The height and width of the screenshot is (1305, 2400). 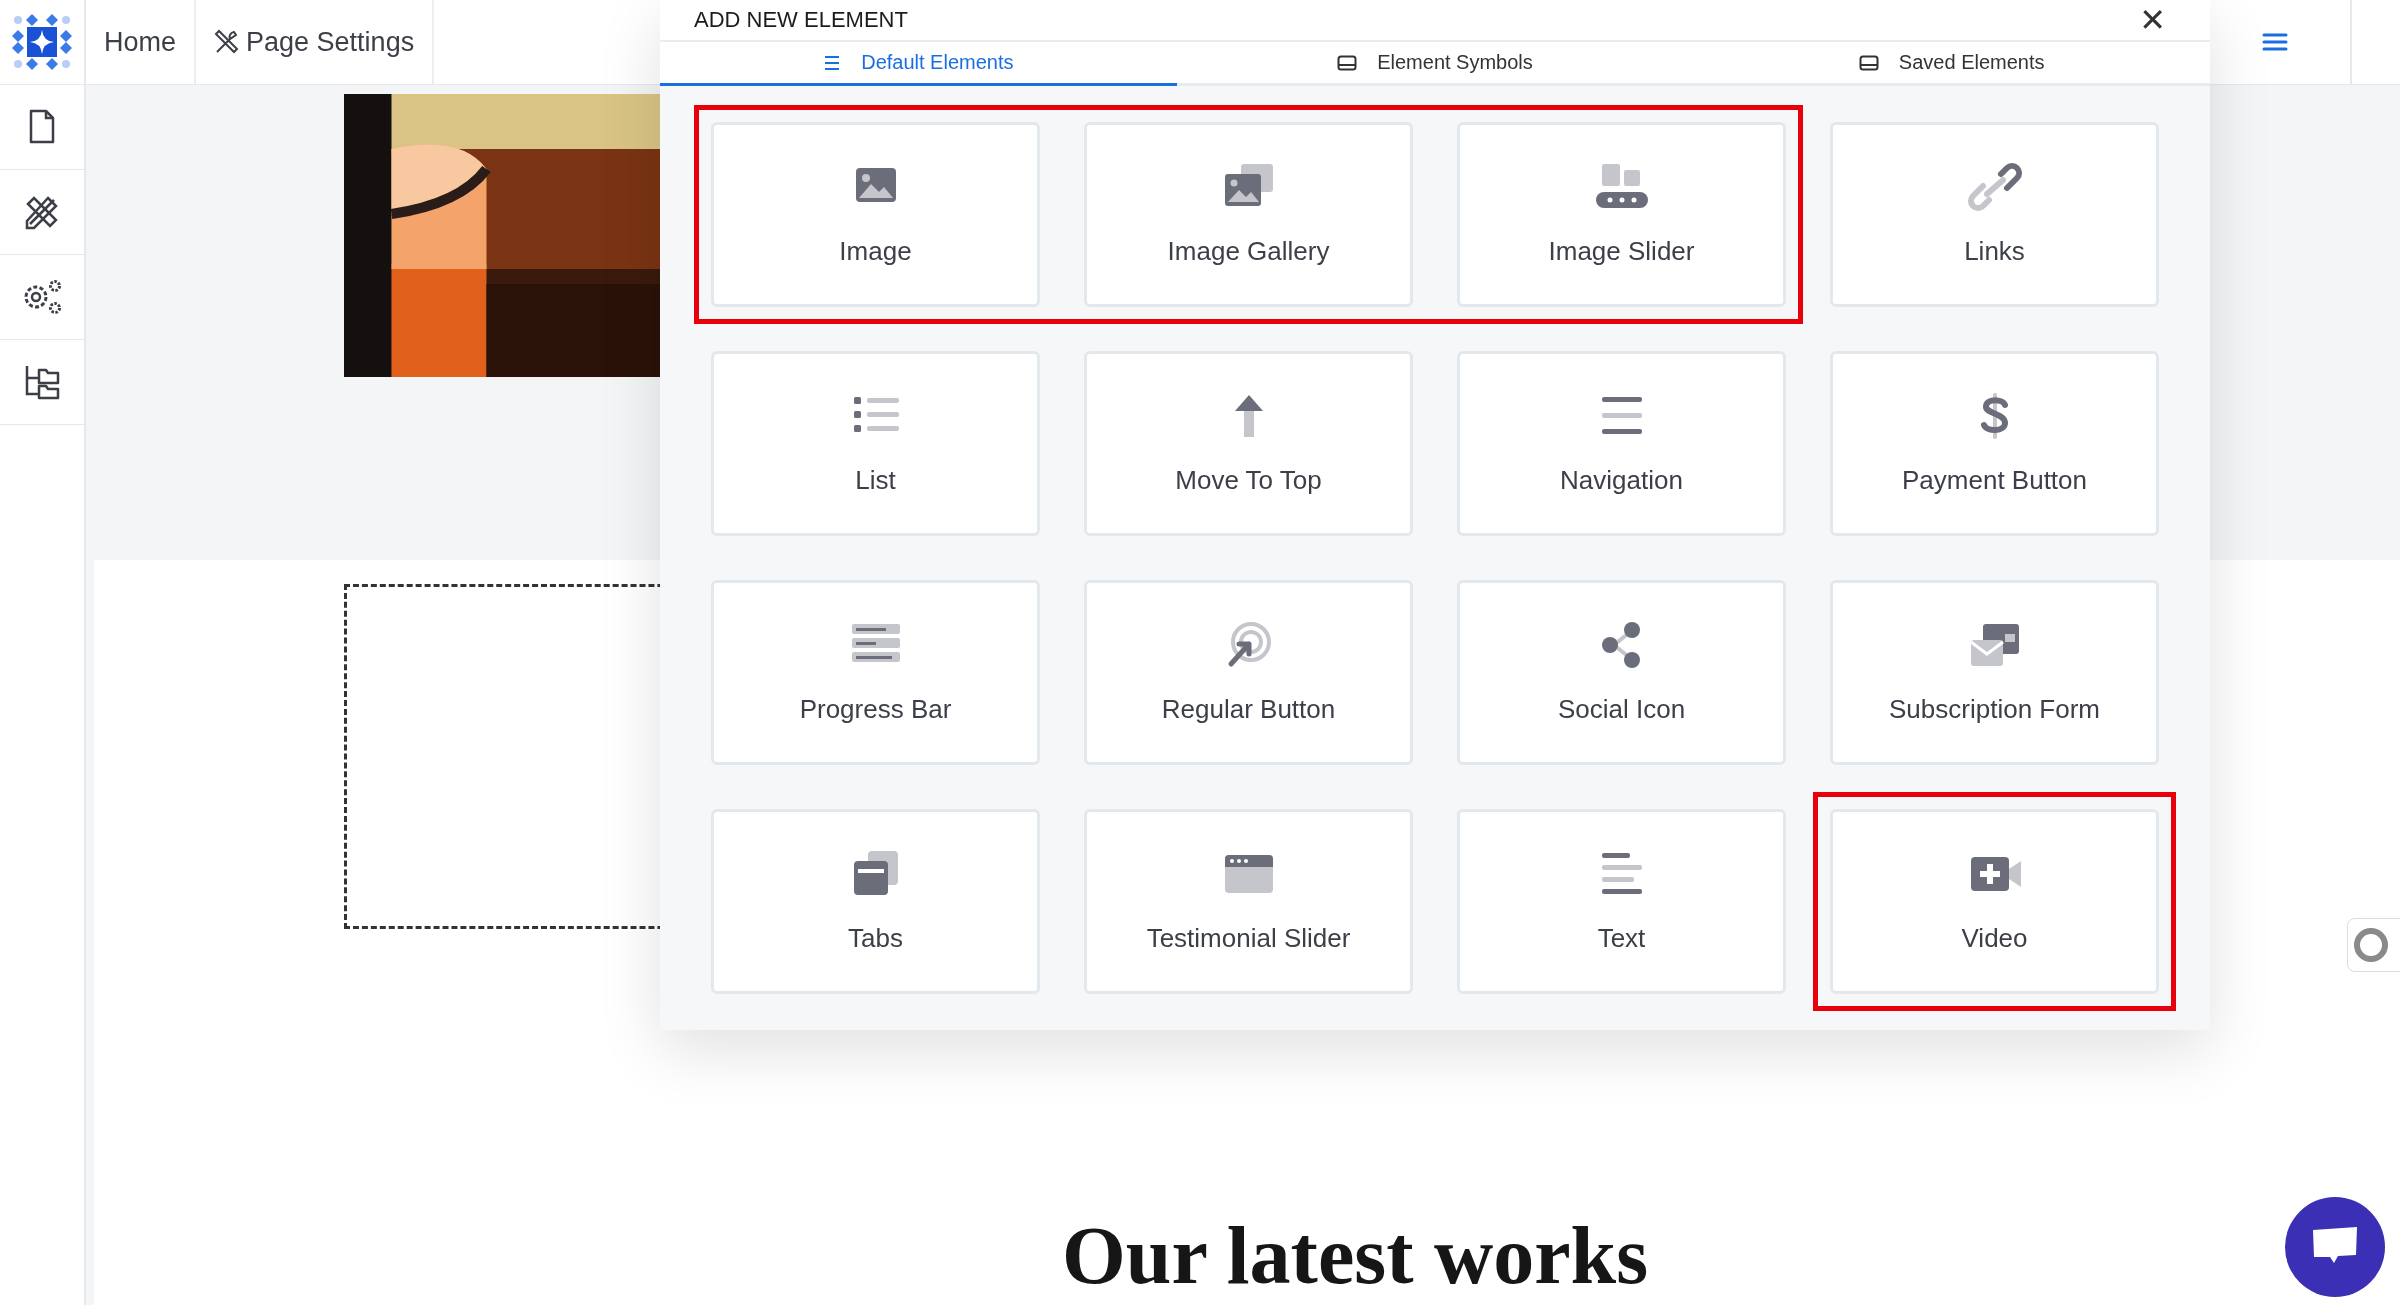 I want to click on folder-tree-icon, so click(x=42, y=382).